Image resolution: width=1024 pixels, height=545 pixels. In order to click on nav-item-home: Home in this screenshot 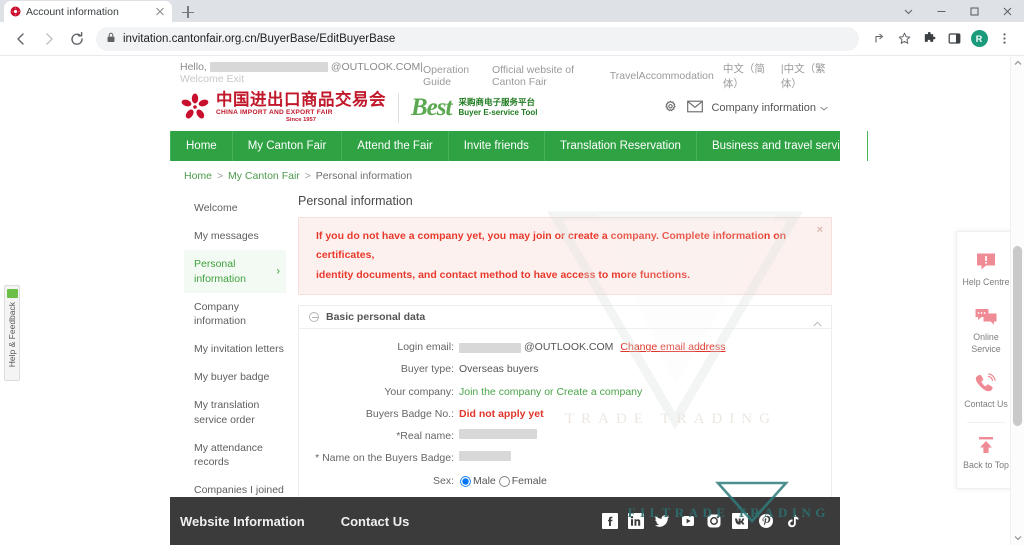, I will do `click(201, 146)`.